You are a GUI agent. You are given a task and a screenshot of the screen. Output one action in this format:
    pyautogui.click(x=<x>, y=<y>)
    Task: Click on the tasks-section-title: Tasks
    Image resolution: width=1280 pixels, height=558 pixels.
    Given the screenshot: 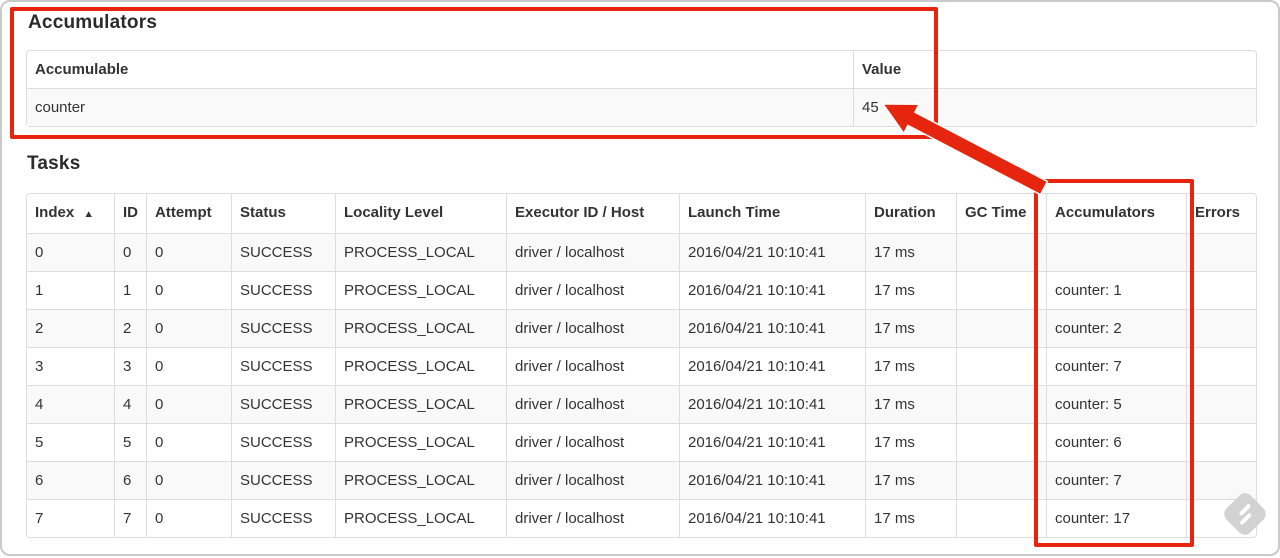 What is the action you would take?
    pyautogui.click(x=54, y=163)
    